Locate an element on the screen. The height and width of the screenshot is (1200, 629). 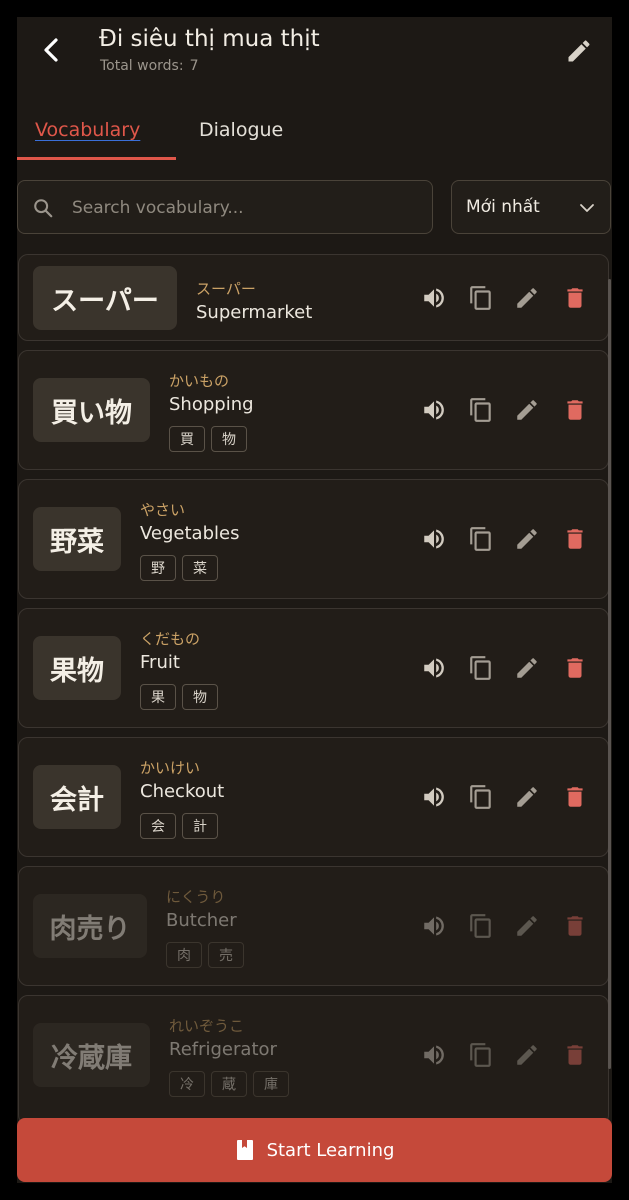
vocabulary-card: スーパー スーパー Supermarket is located at coordinates (313, 297).